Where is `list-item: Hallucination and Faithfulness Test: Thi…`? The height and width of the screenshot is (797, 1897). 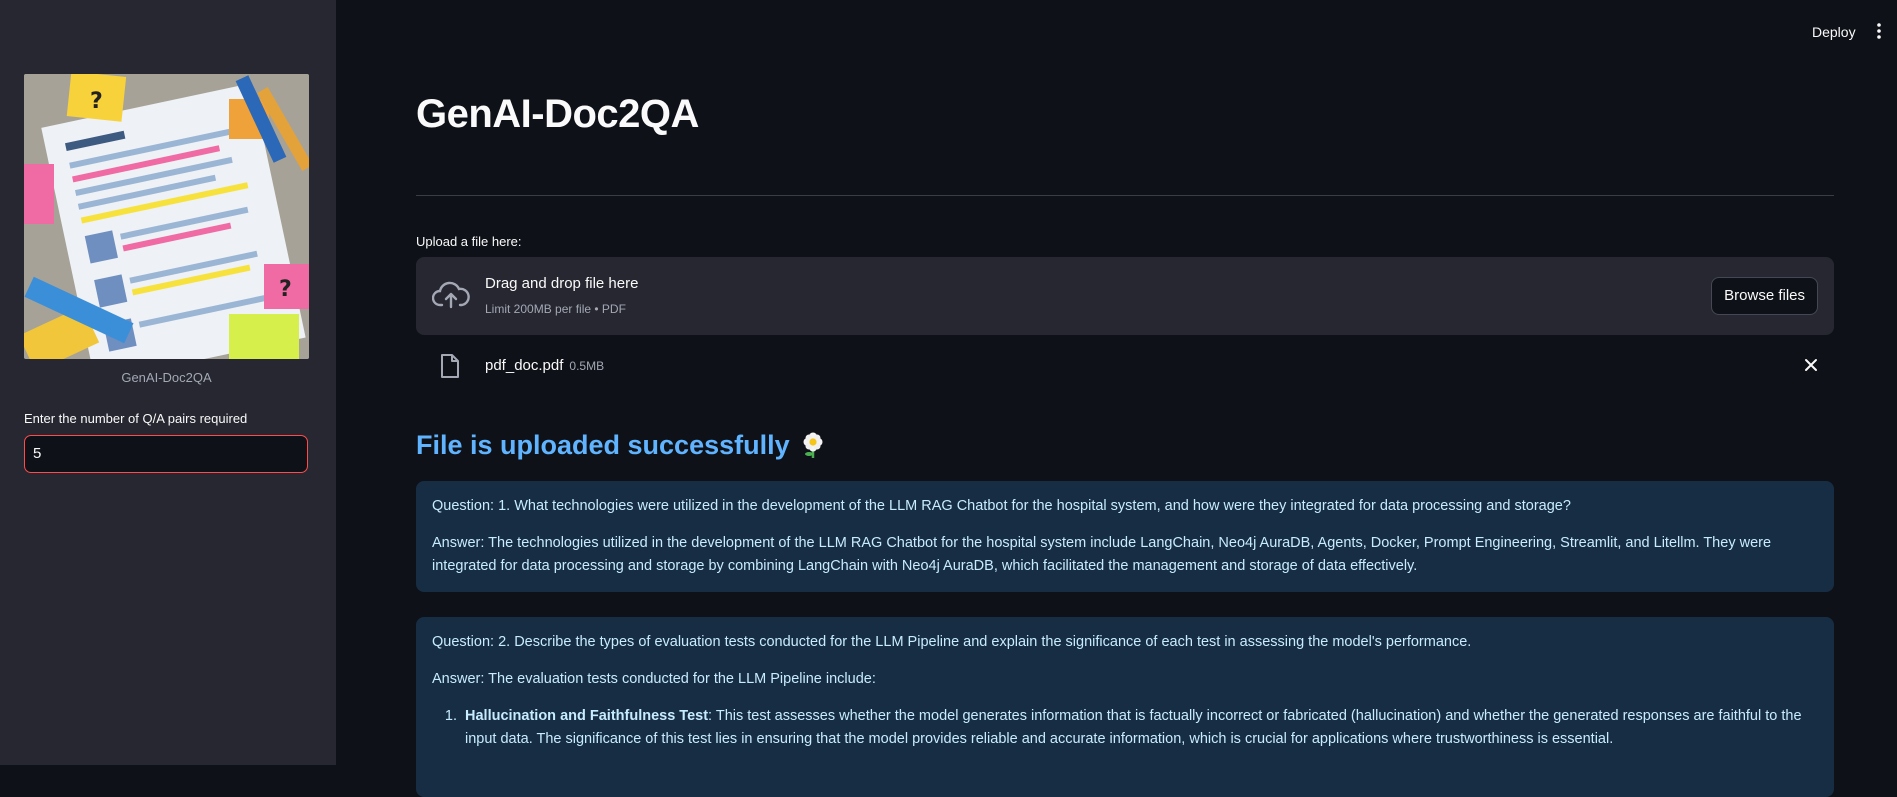 list-item: Hallucination and Faithfulness Test: Thi… is located at coordinates (1139, 728).